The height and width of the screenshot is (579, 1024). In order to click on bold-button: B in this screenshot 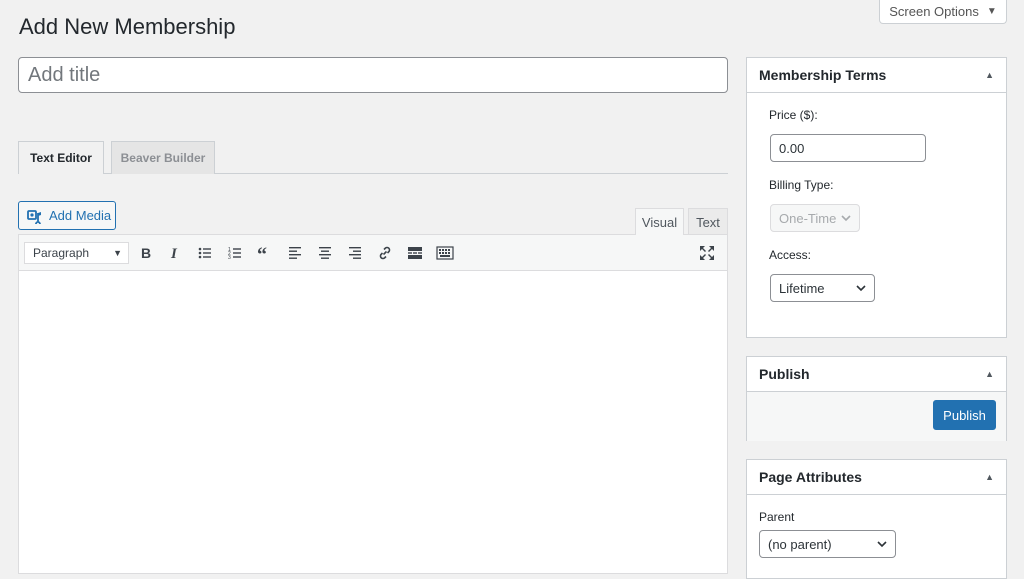, I will do `click(146, 253)`.